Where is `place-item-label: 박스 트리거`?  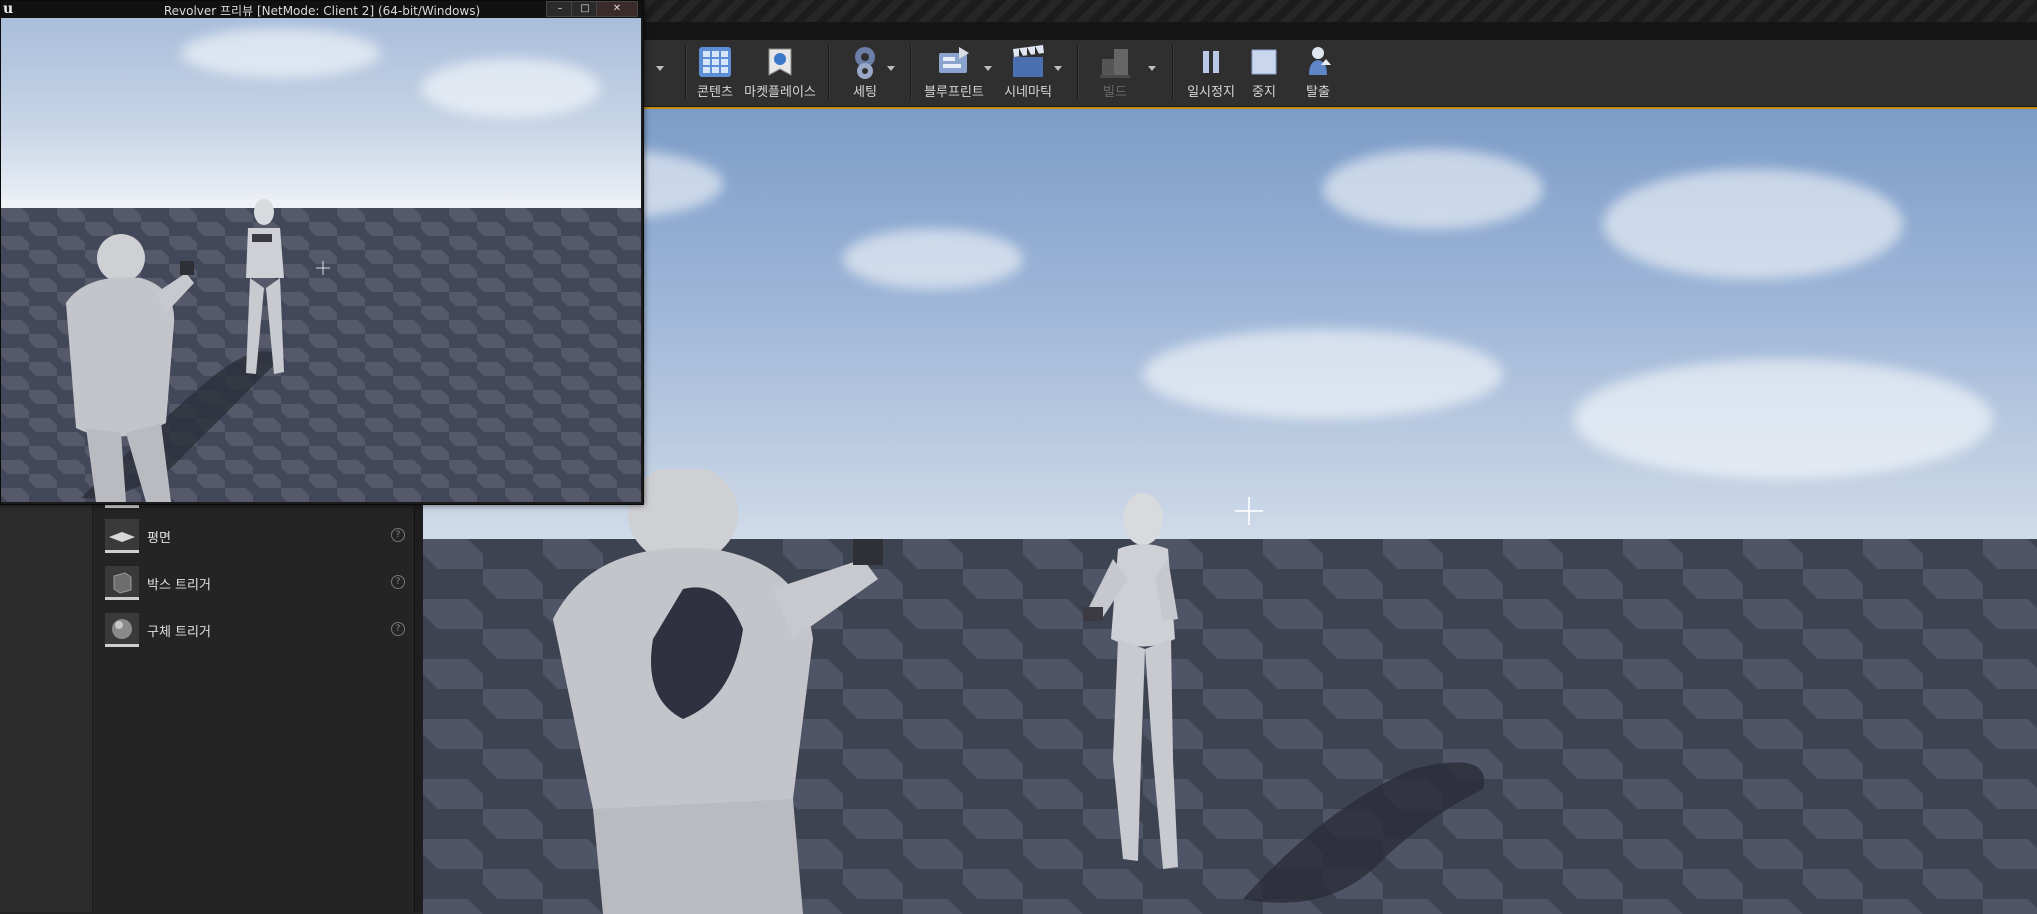
place-item-label: 박스 트리거 is located at coordinates (179, 585).